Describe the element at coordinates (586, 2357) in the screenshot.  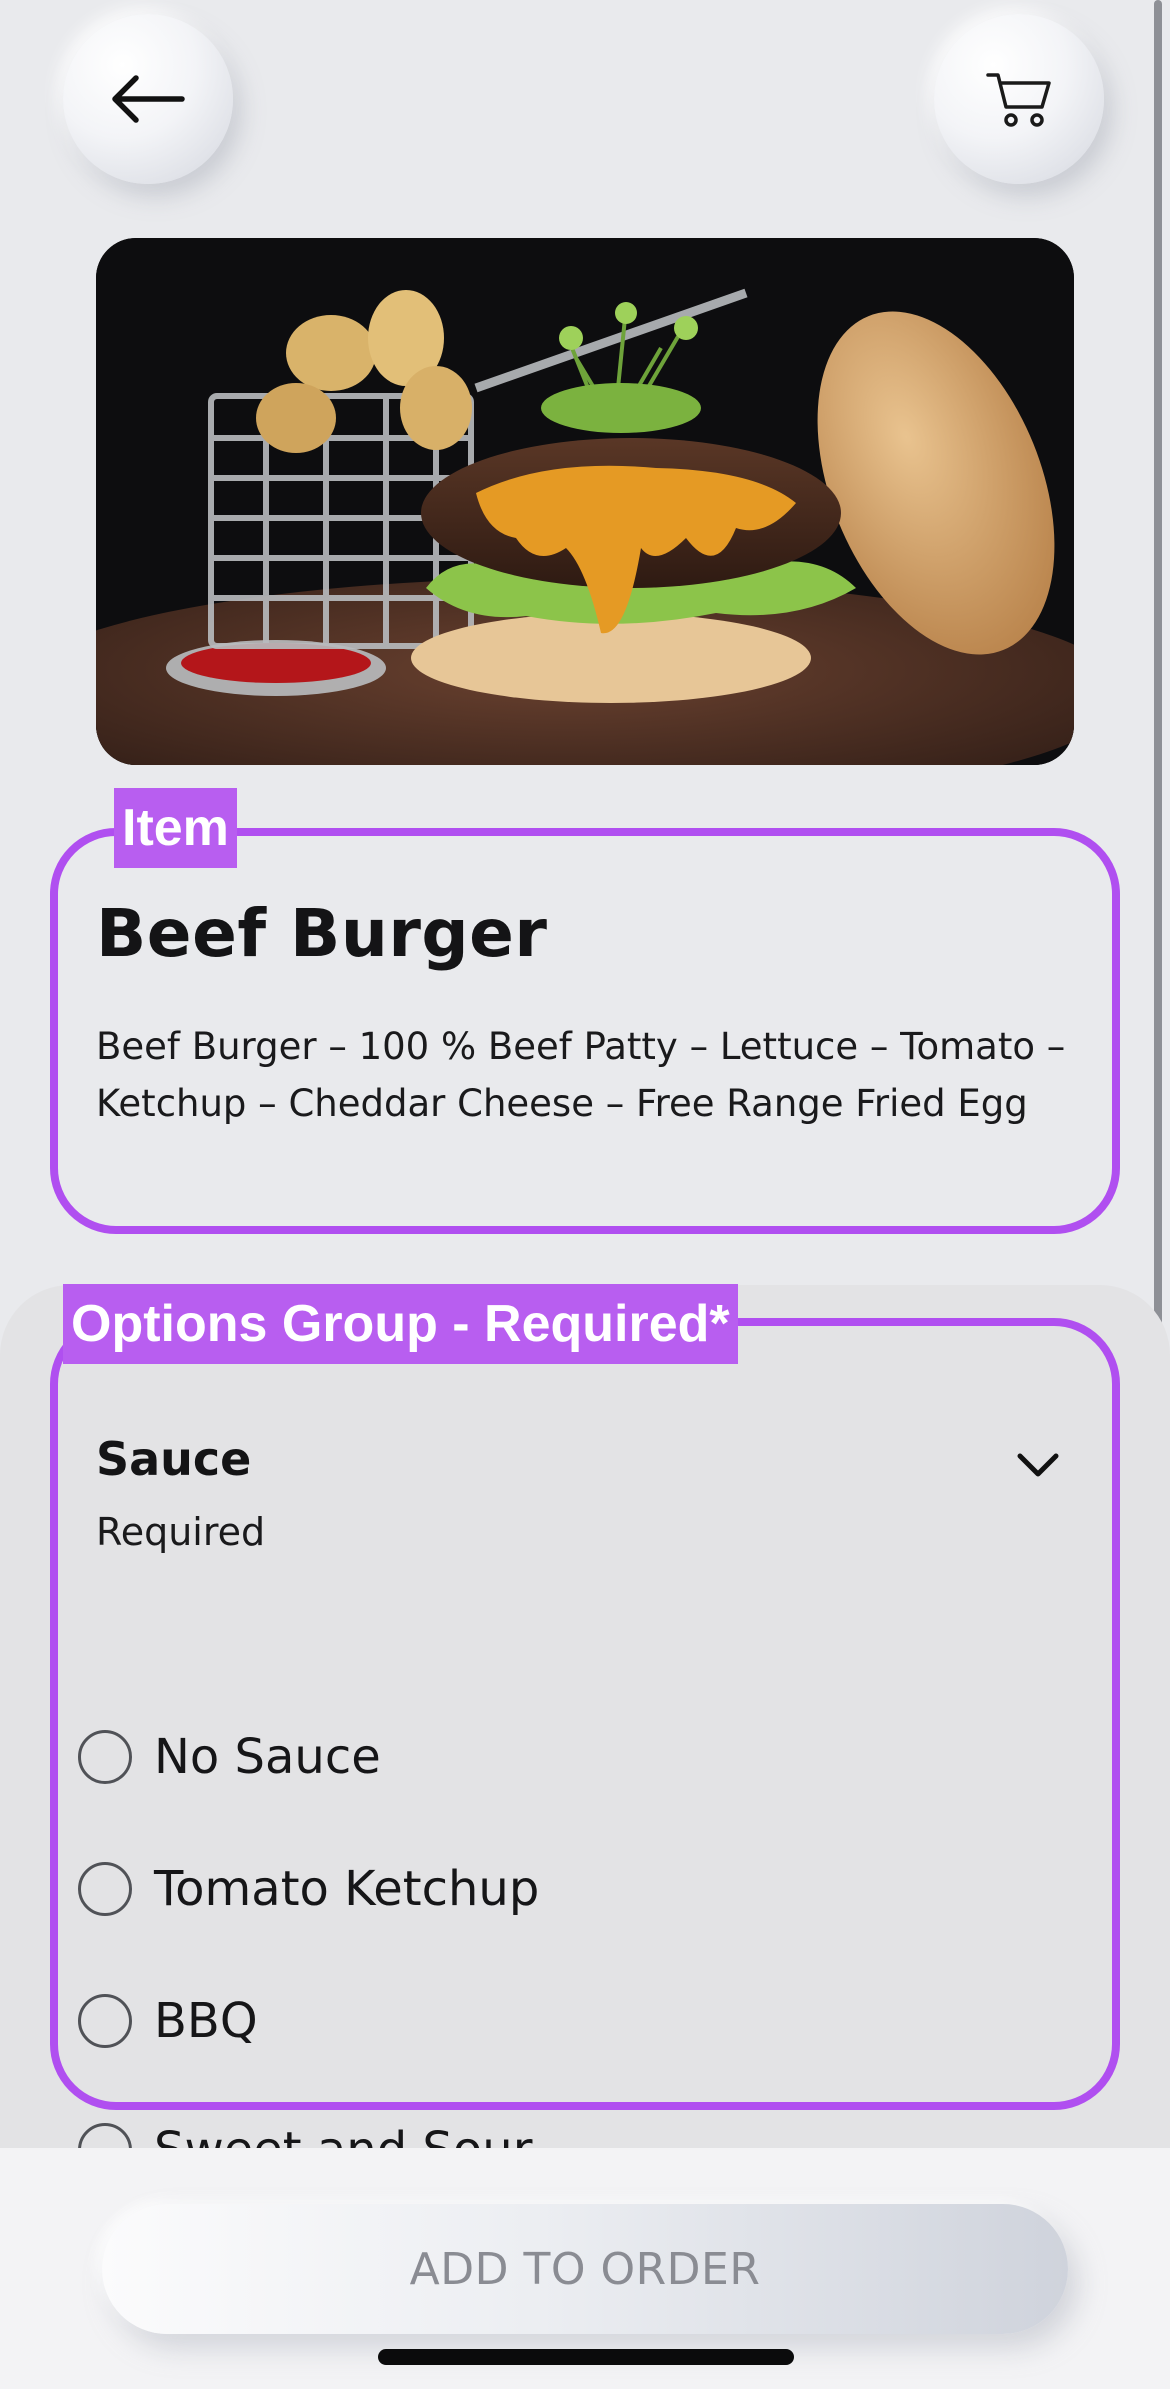
I see `home-indicator` at that location.